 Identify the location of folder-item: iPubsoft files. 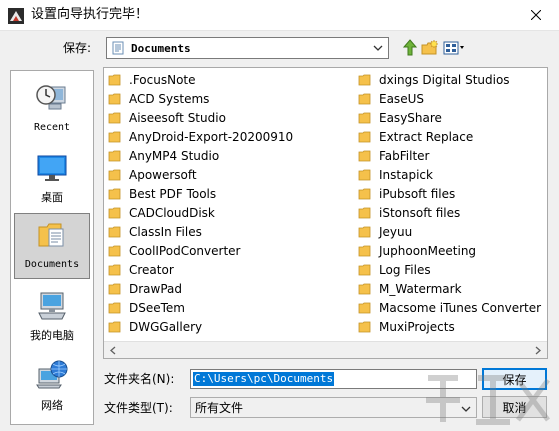
(449, 193).